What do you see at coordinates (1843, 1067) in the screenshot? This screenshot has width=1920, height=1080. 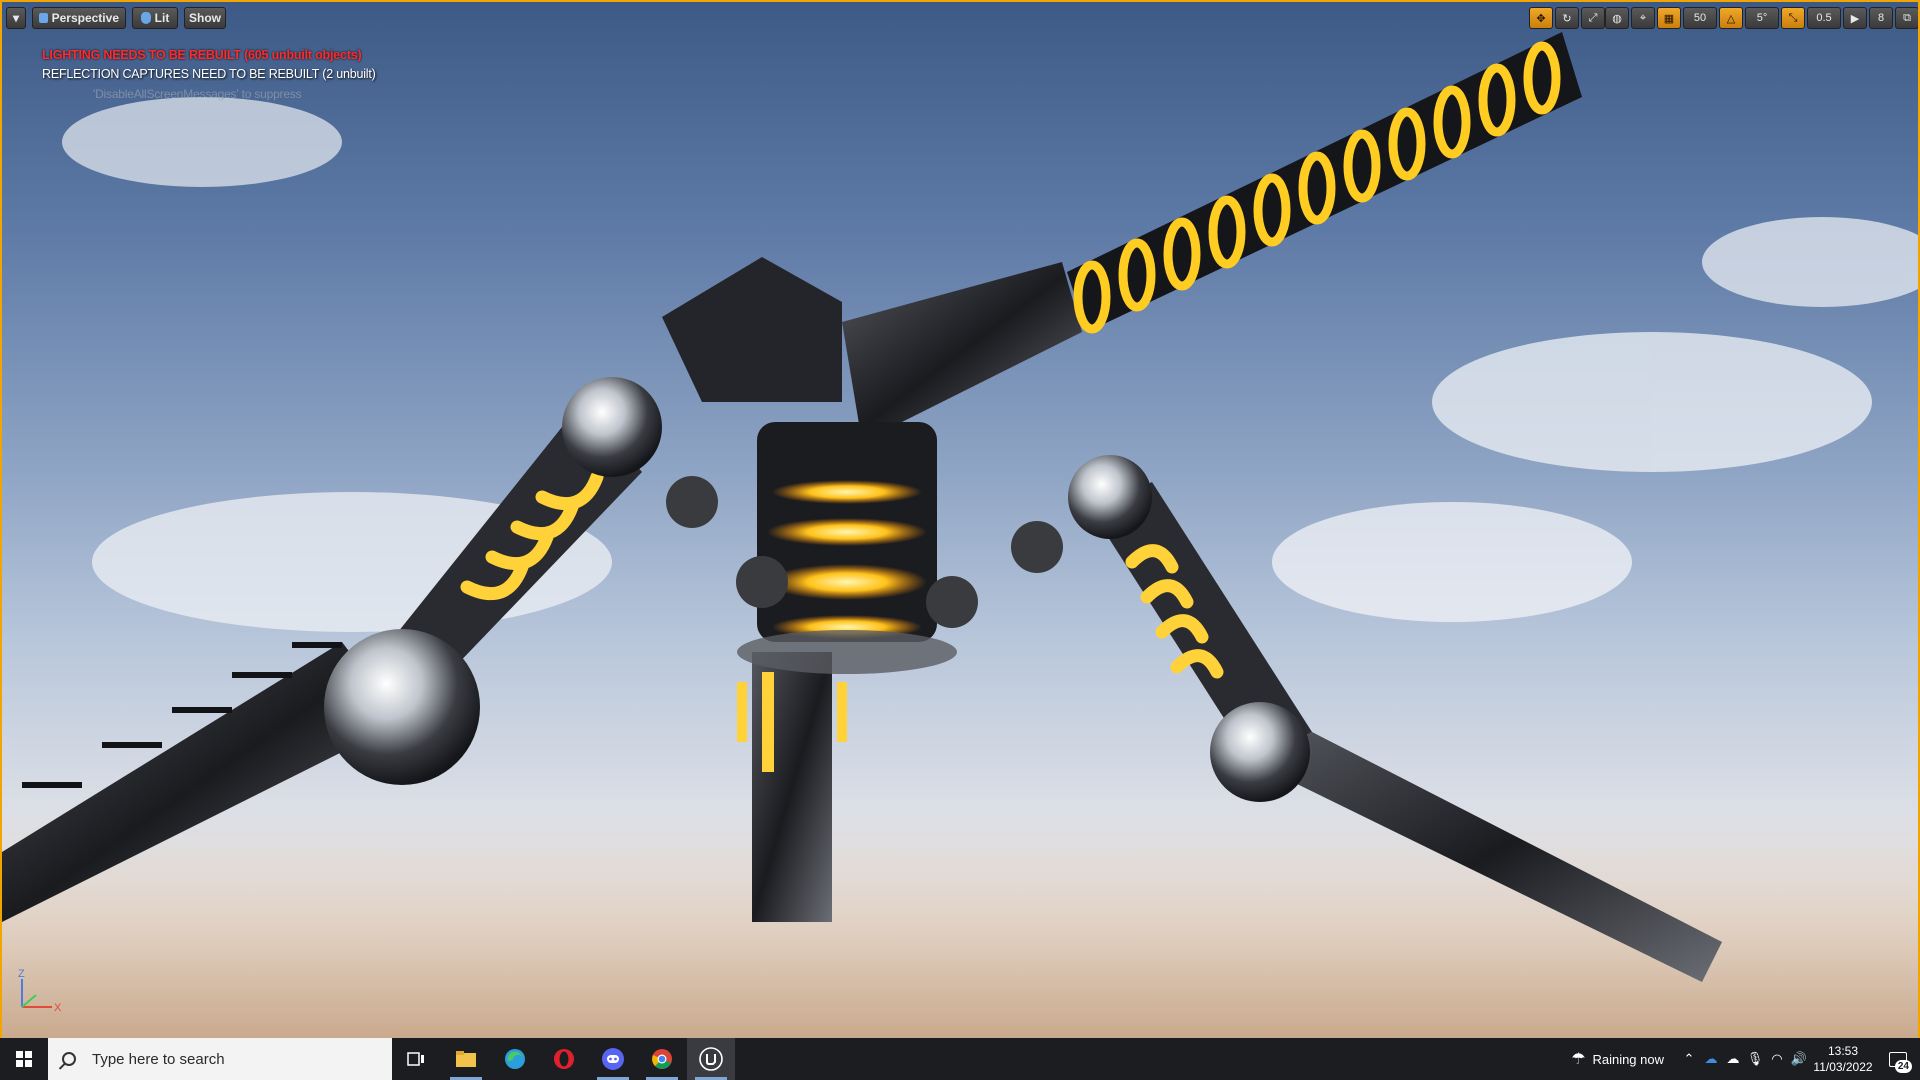 I see `clock-date: 11/03/2022` at bounding box center [1843, 1067].